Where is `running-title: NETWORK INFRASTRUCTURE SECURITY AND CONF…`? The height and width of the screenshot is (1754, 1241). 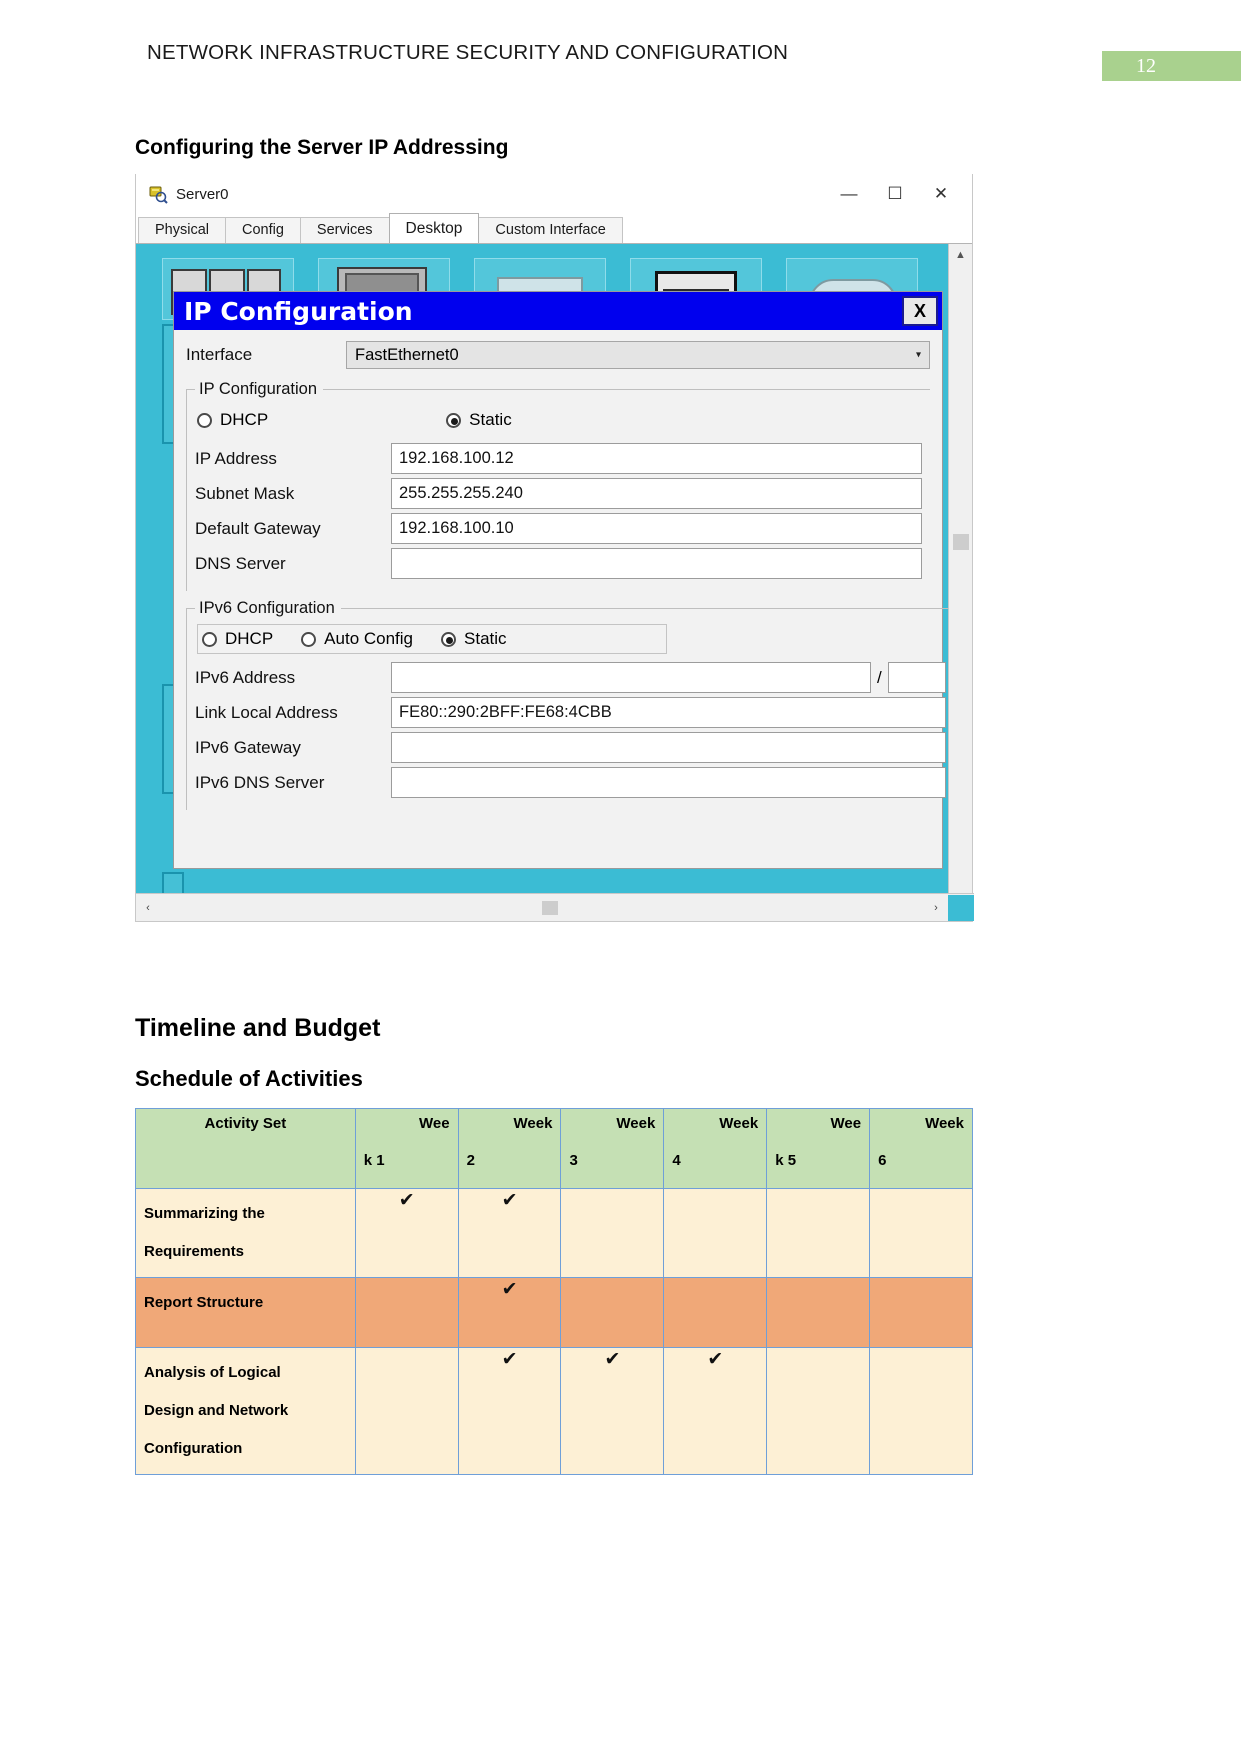
running-title: NETWORK INFRASTRUCTURE SECURITY AND CONF… is located at coordinates (468, 52).